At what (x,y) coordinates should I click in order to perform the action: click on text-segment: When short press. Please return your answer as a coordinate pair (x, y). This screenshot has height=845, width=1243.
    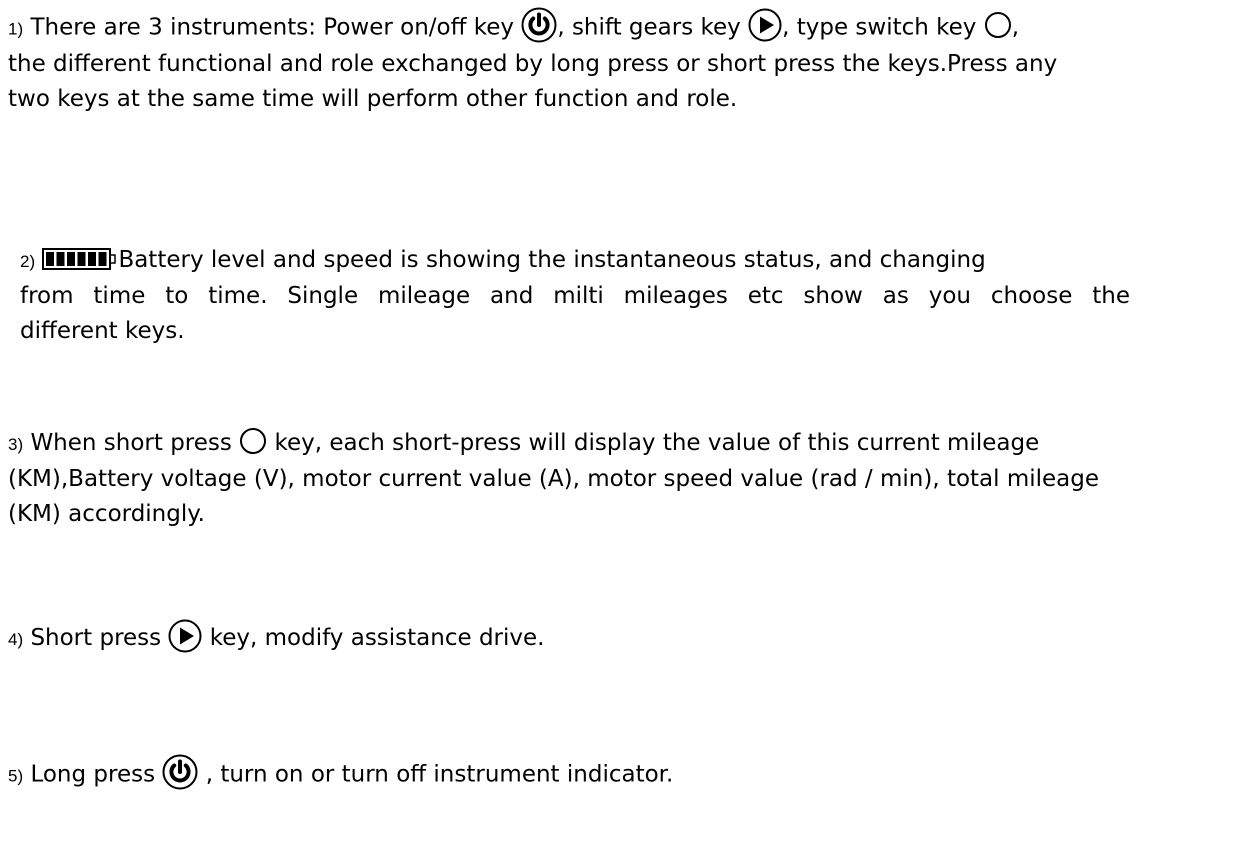
    Looking at the image, I should click on (135, 443).